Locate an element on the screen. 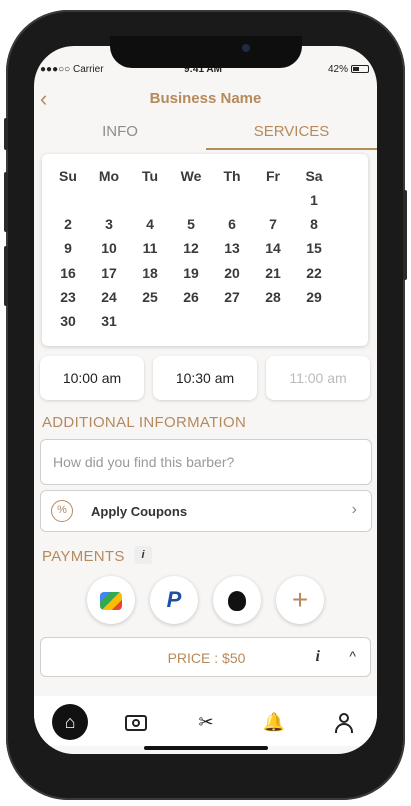 Image resolution: width=411 pixels, height=806 pixels. tab-bar: INFO SERVICES is located at coordinates (205, 135).